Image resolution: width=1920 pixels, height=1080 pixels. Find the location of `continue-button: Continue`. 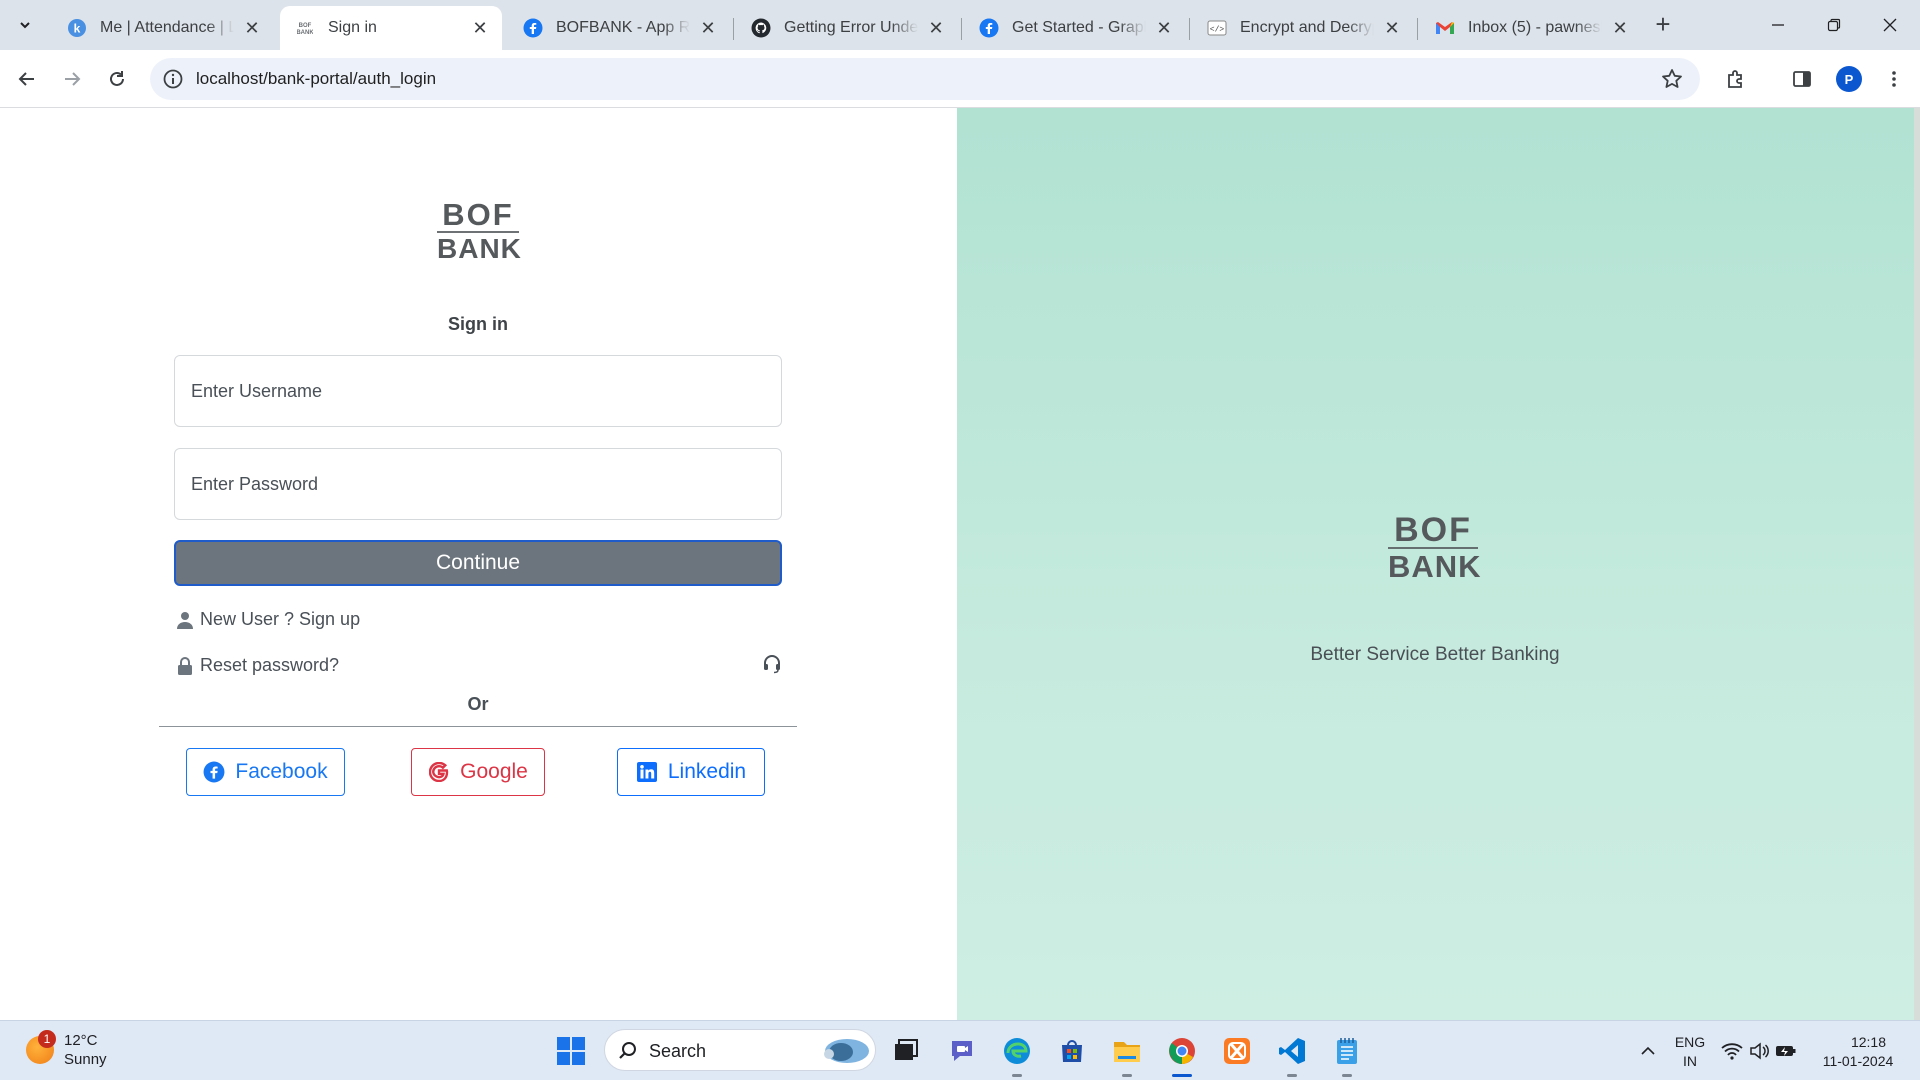

continue-button: Continue is located at coordinates (478, 563).